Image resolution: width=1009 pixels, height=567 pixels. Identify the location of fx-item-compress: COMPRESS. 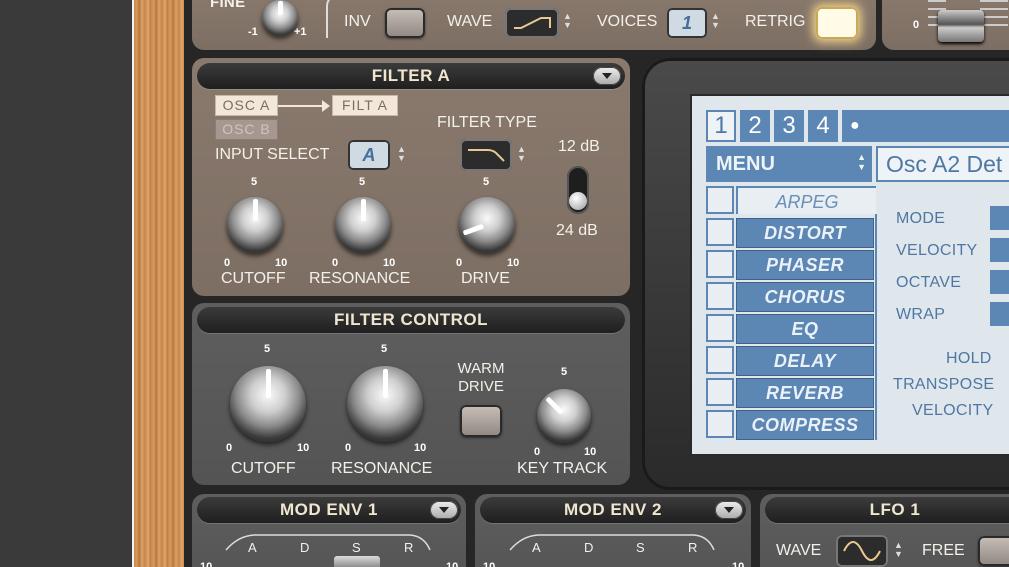
(805, 425).